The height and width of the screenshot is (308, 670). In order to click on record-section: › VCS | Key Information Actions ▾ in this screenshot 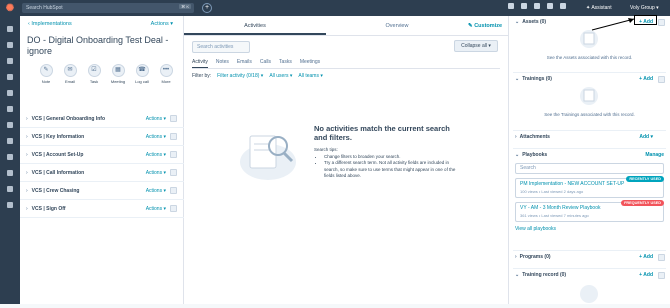, I will do `click(102, 137)`.